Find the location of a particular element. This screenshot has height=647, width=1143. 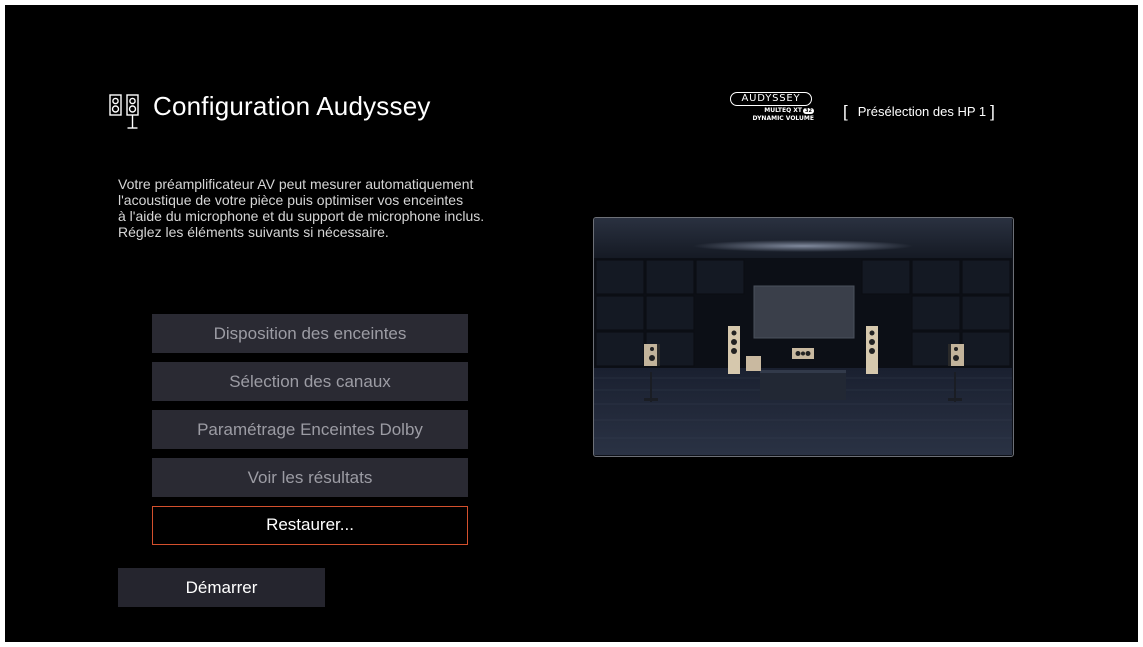

start-button: Démarrer is located at coordinates (221, 587).